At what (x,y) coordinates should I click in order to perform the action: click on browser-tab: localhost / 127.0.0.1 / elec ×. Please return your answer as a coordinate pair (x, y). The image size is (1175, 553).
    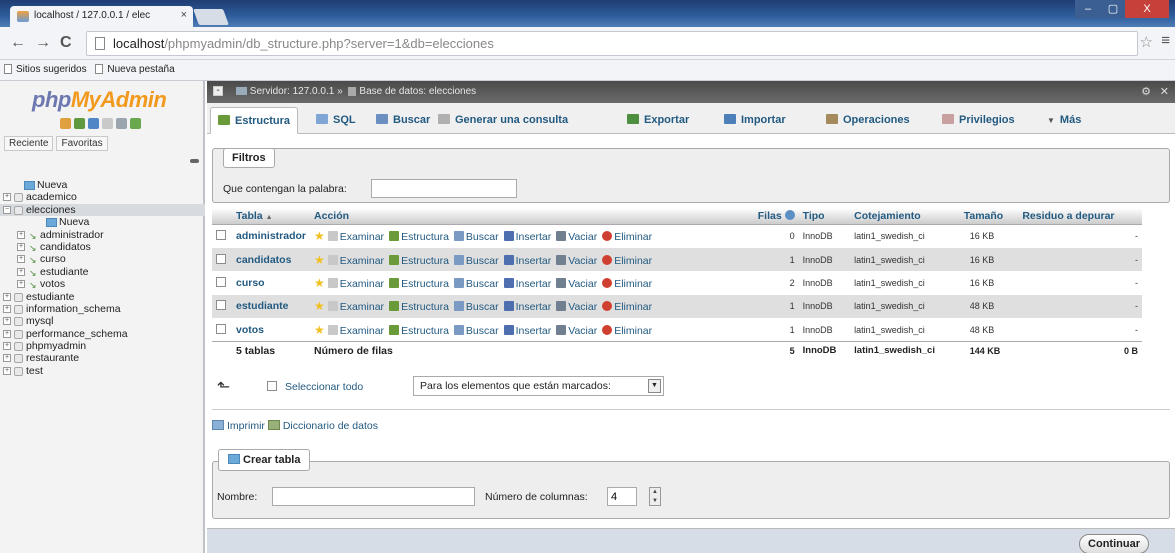
    Looking at the image, I should click on (101, 16).